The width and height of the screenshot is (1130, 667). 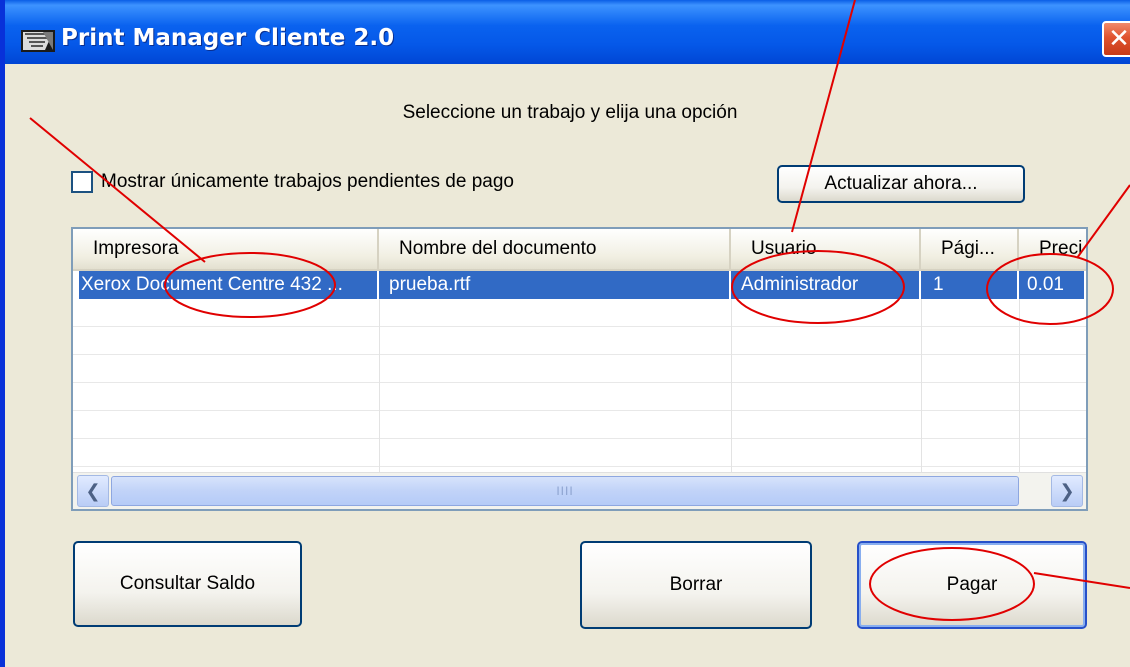 I want to click on check-balance-button: Consultar Saldo, so click(x=187, y=584).